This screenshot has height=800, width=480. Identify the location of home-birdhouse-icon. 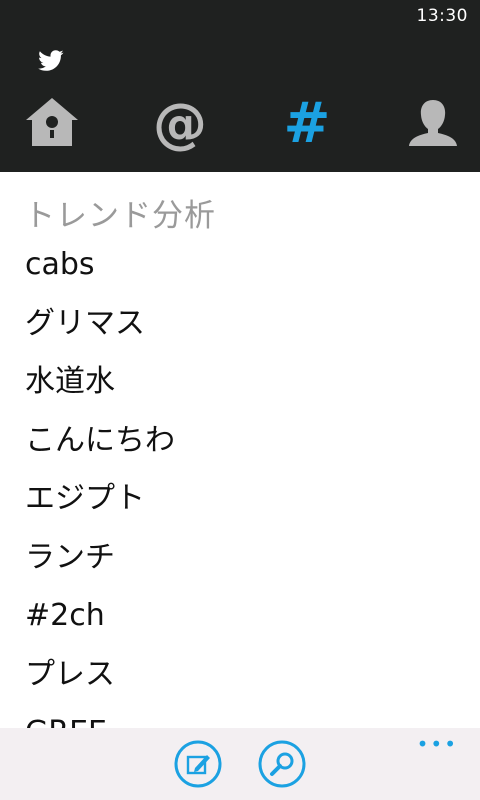
(52, 124).